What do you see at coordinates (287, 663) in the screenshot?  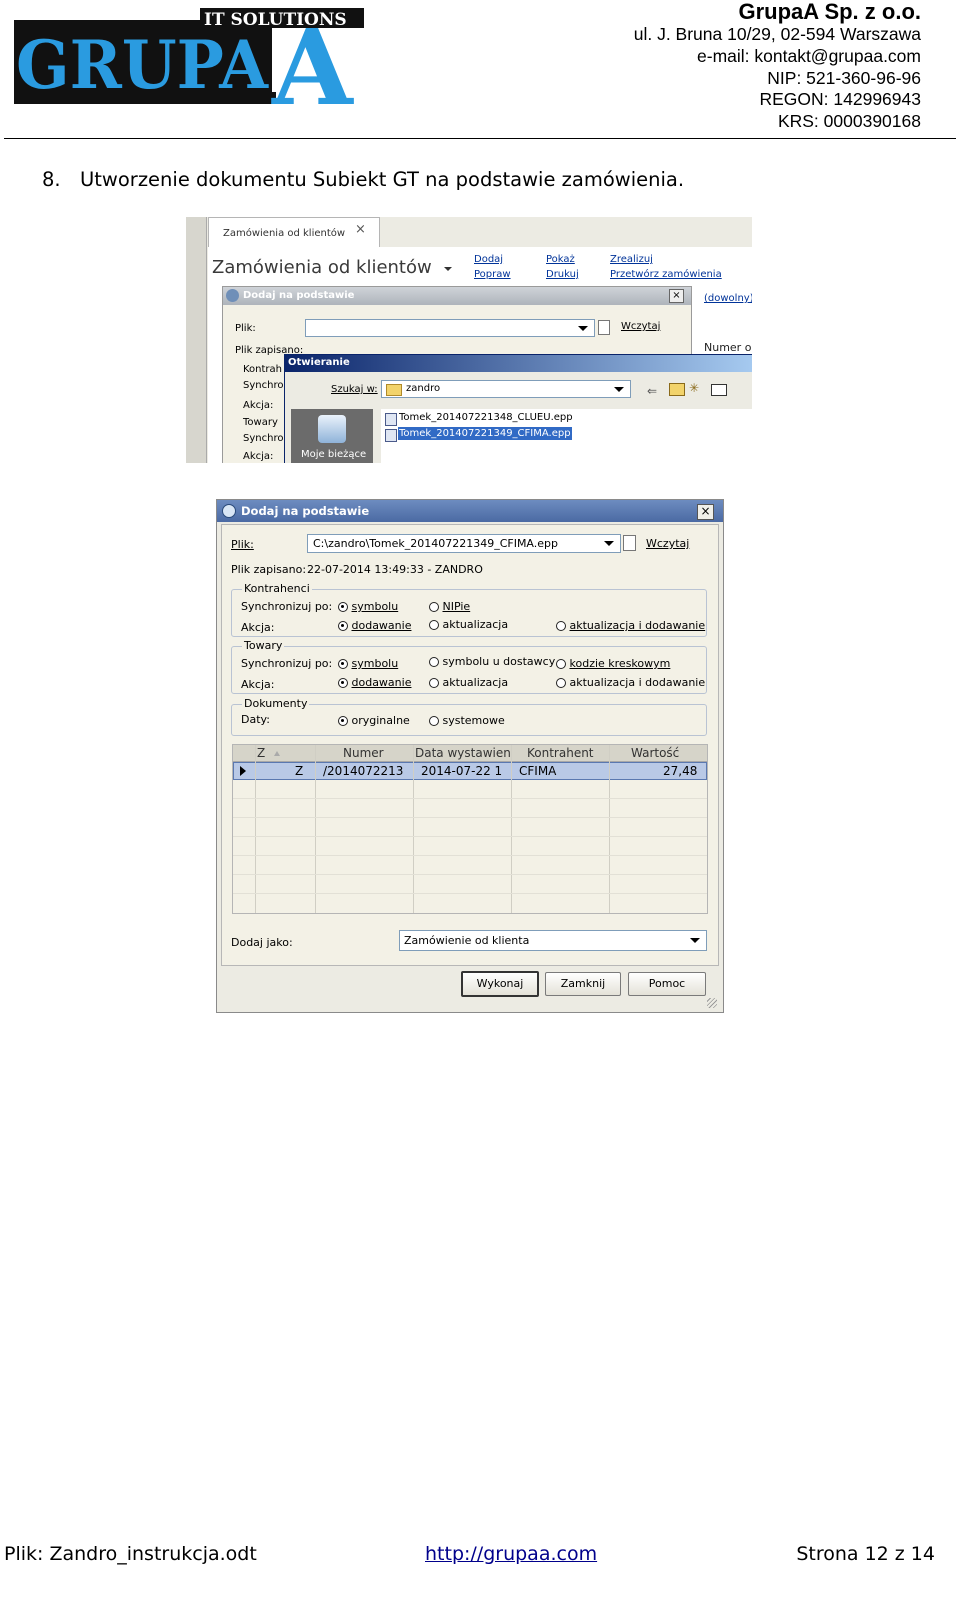 I see `towary-sync-label: Synchronizuj po:` at bounding box center [287, 663].